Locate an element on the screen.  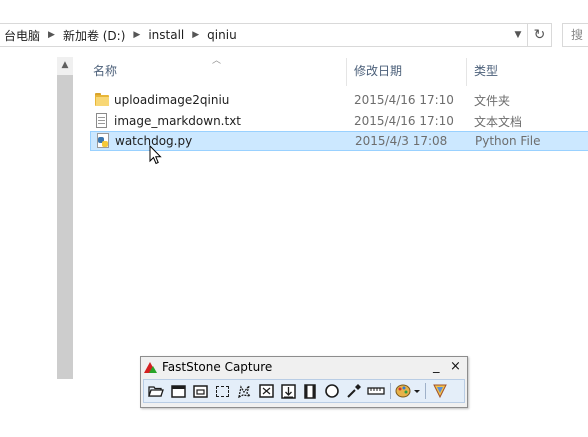
faststone-toolbar is located at coordinates (304, 391).